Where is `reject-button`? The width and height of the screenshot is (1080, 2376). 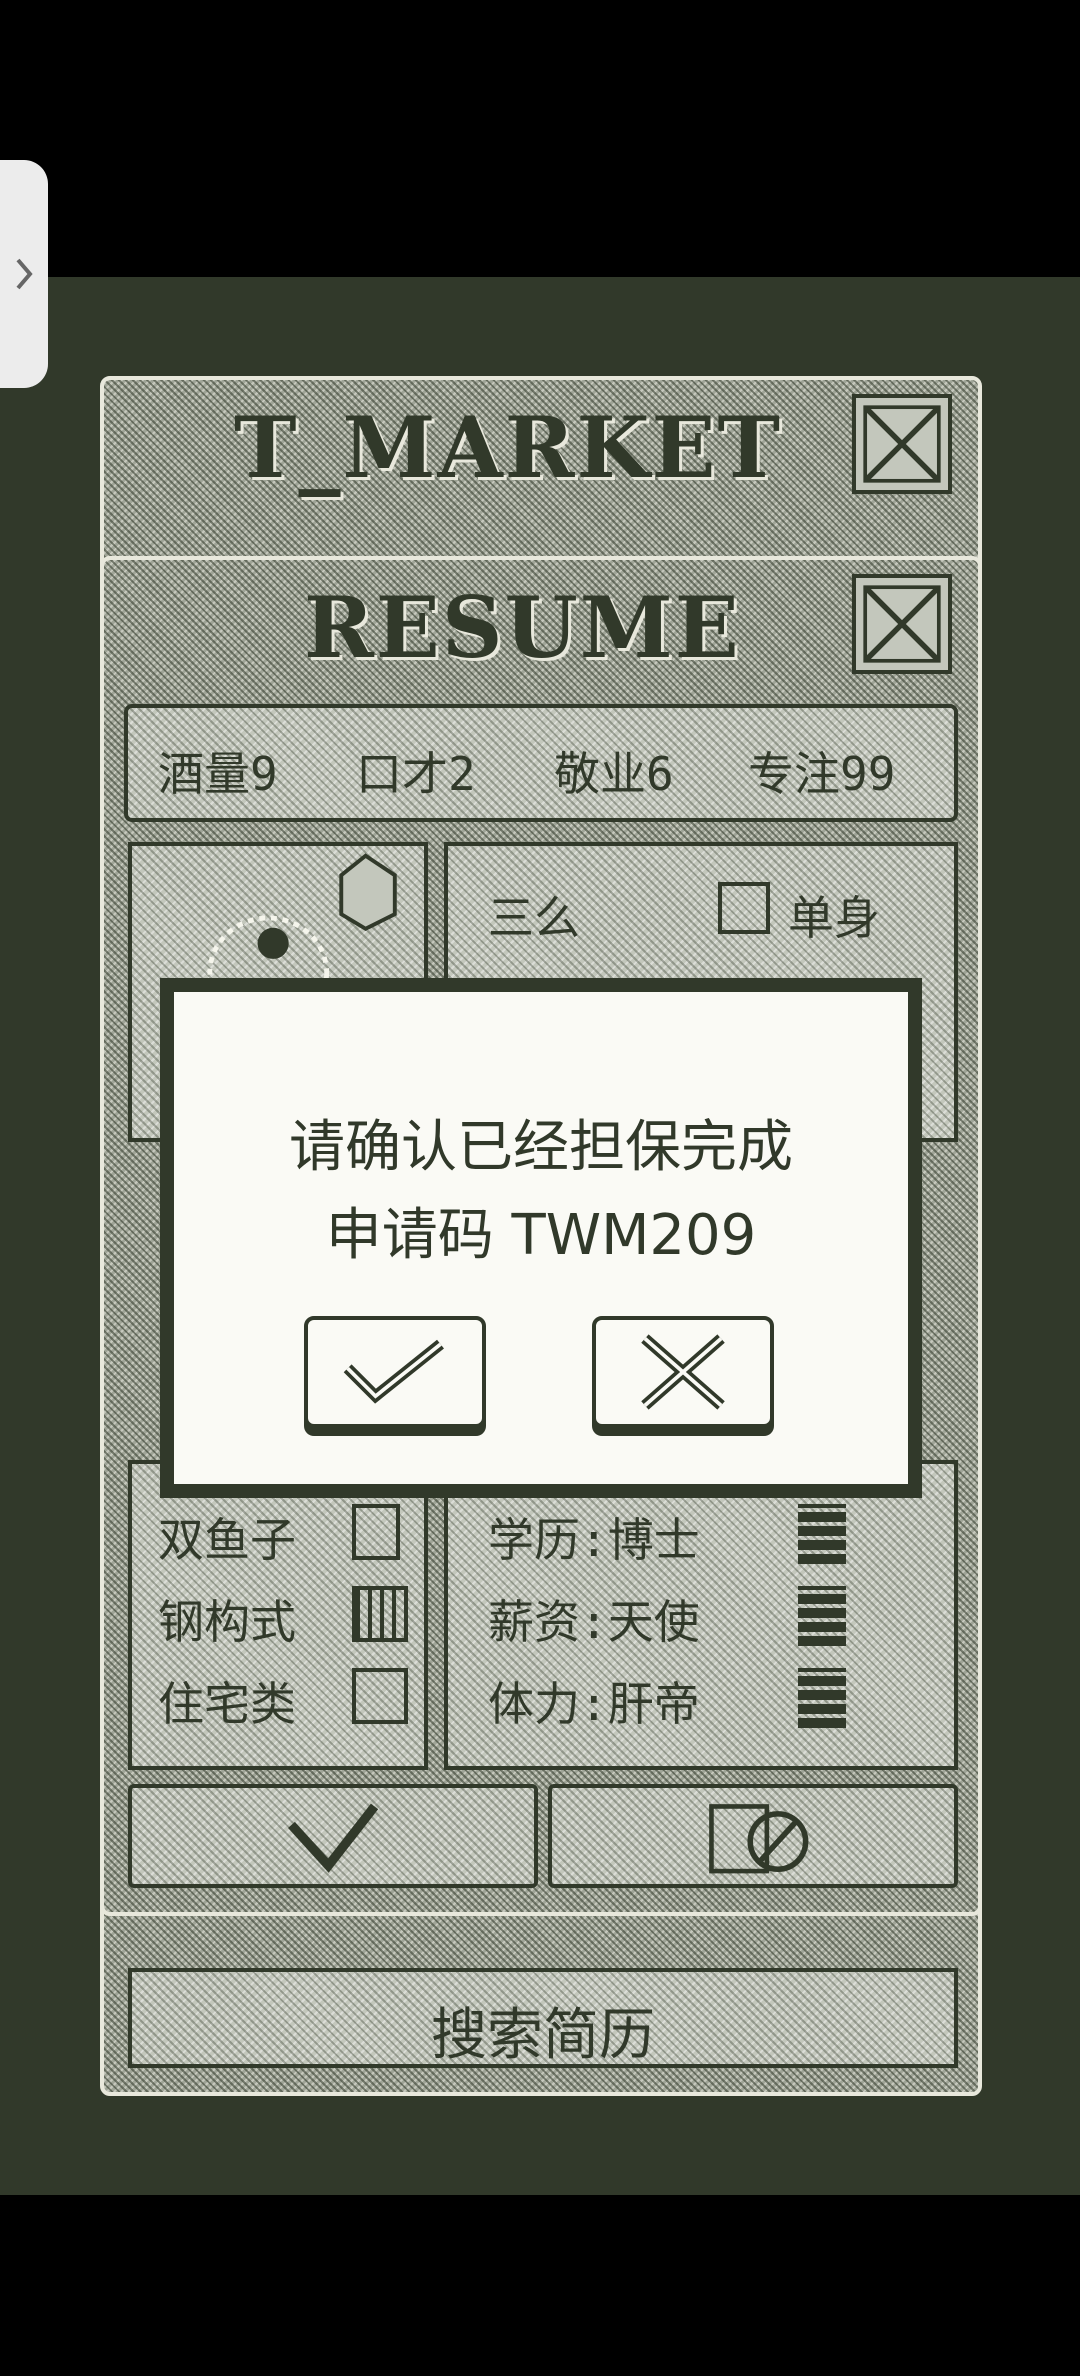
reject-button is located at coordinates (753, 1836).